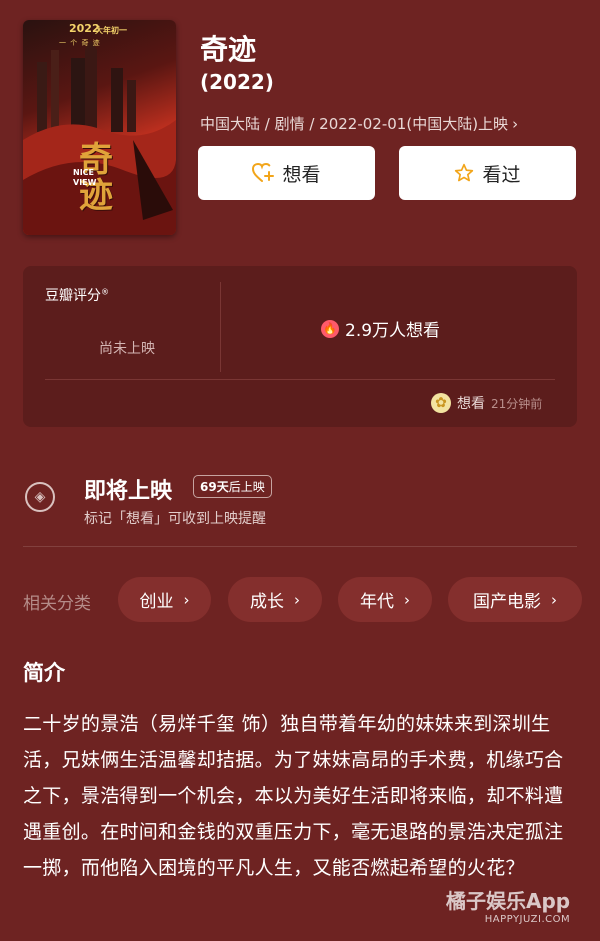 The image size is (600, 941). I want to click on watermark: 橘子娱乐App HAPPYJUZI.COM, so click(508, 905).